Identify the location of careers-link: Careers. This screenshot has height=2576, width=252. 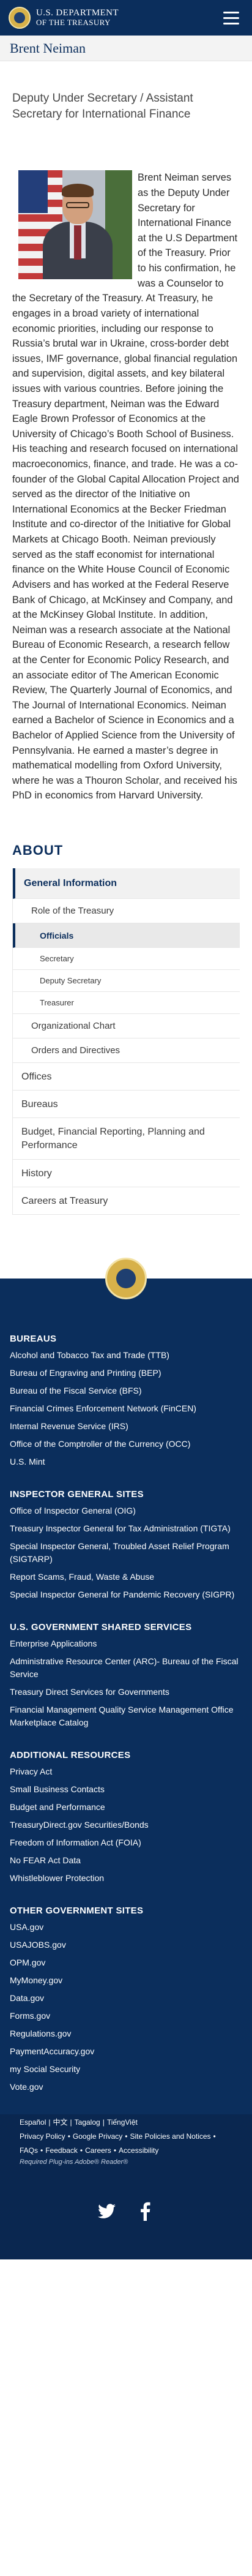
(98, 2150).